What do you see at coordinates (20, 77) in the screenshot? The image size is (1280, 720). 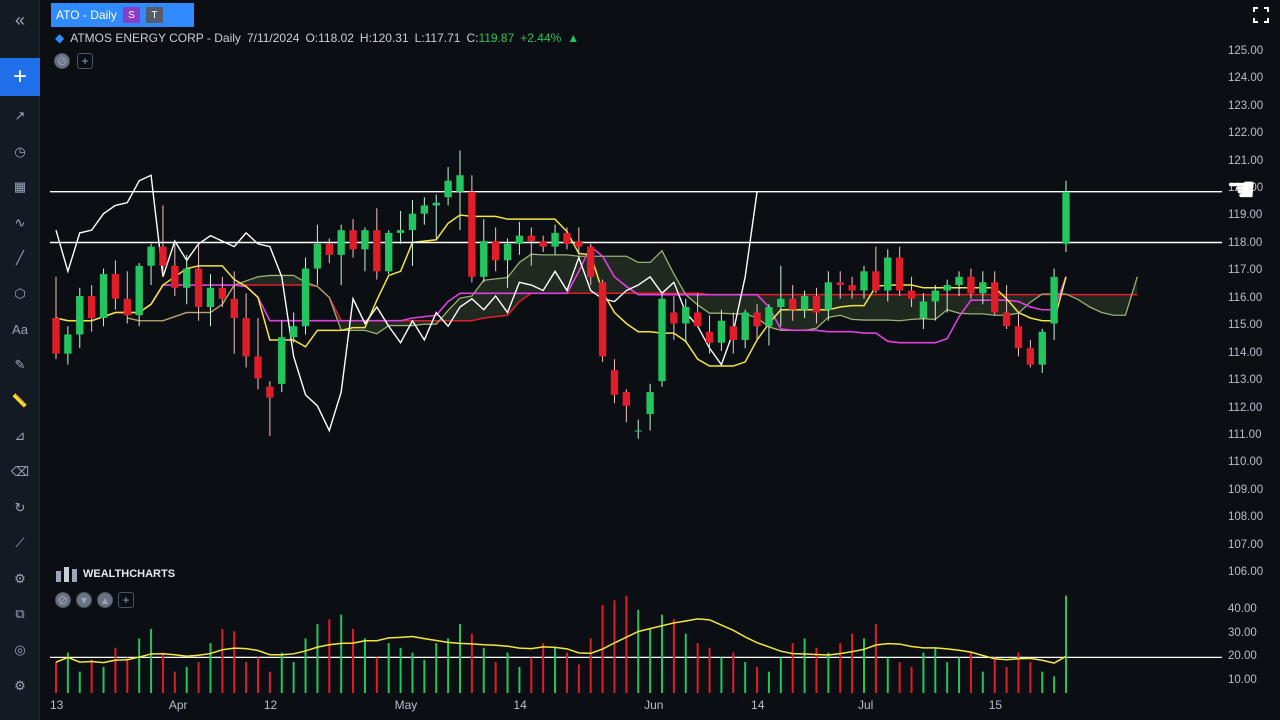 I see `add-icon: +` at bounding box center [20, 77].